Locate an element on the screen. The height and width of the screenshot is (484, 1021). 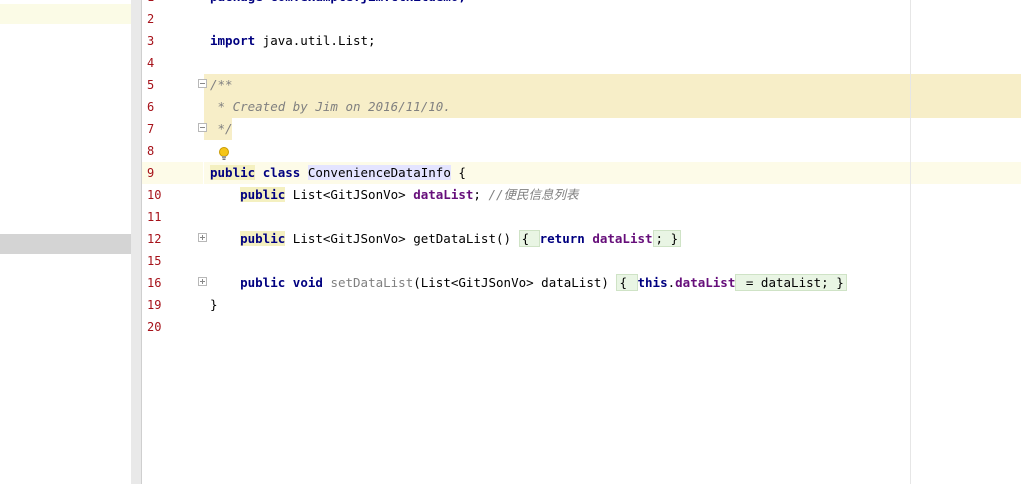
line-code: public class ConvenienceDataInfo { is located at coordinates (338, 173).